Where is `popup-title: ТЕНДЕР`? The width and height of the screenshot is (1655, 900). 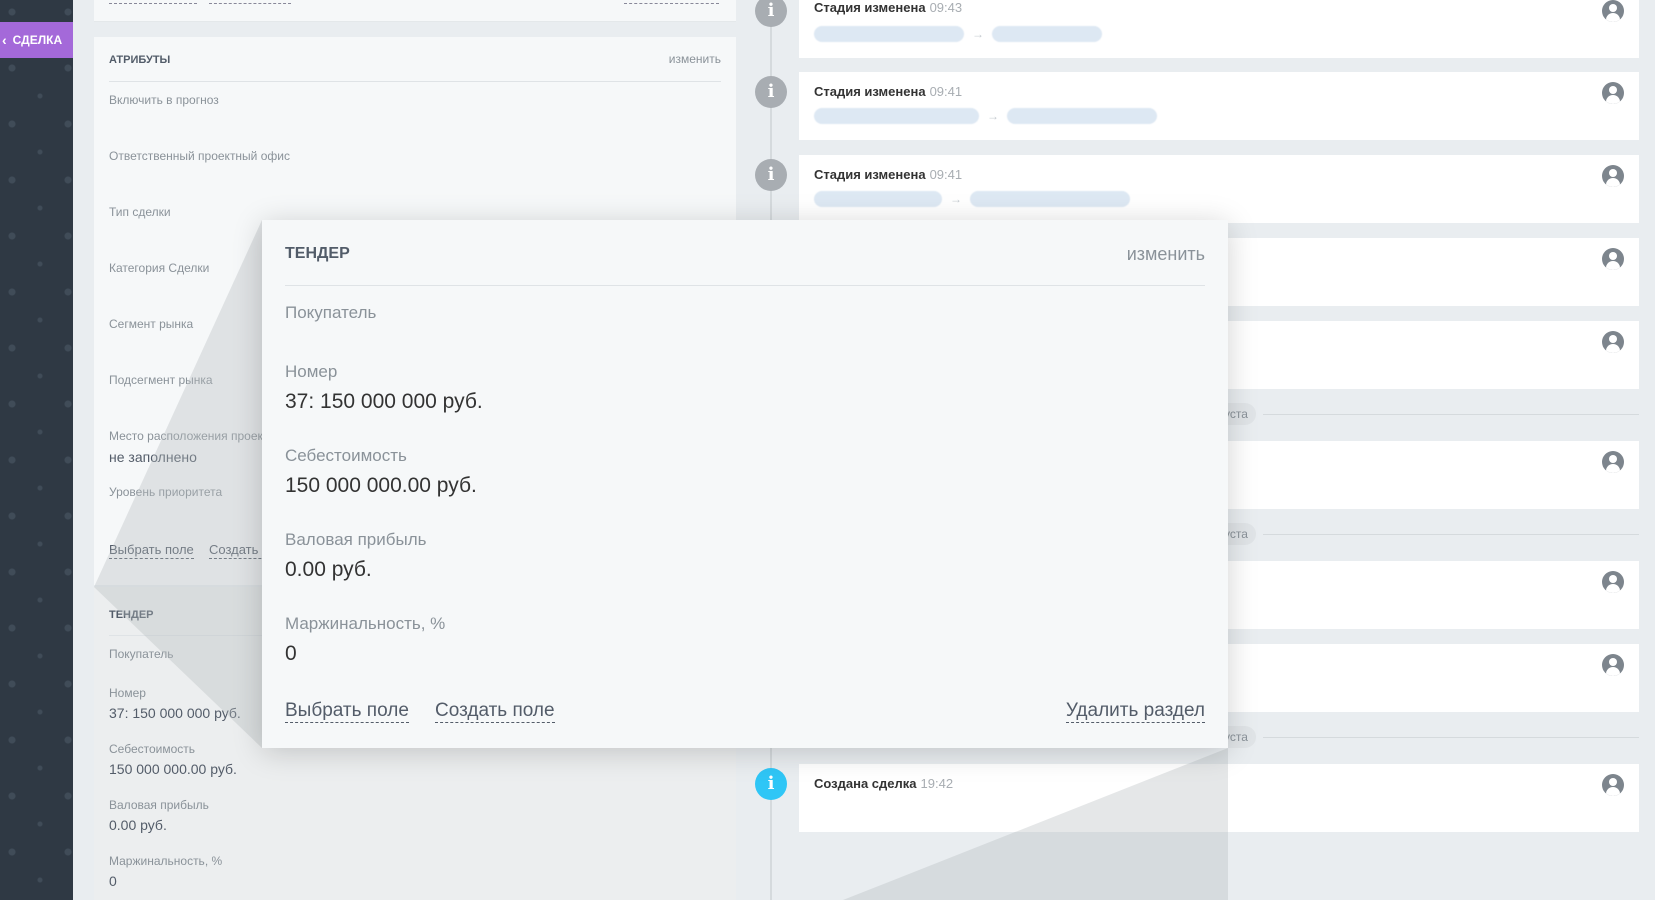
popup-title: ТЕНДЕР is located at coordinates (317, 253).